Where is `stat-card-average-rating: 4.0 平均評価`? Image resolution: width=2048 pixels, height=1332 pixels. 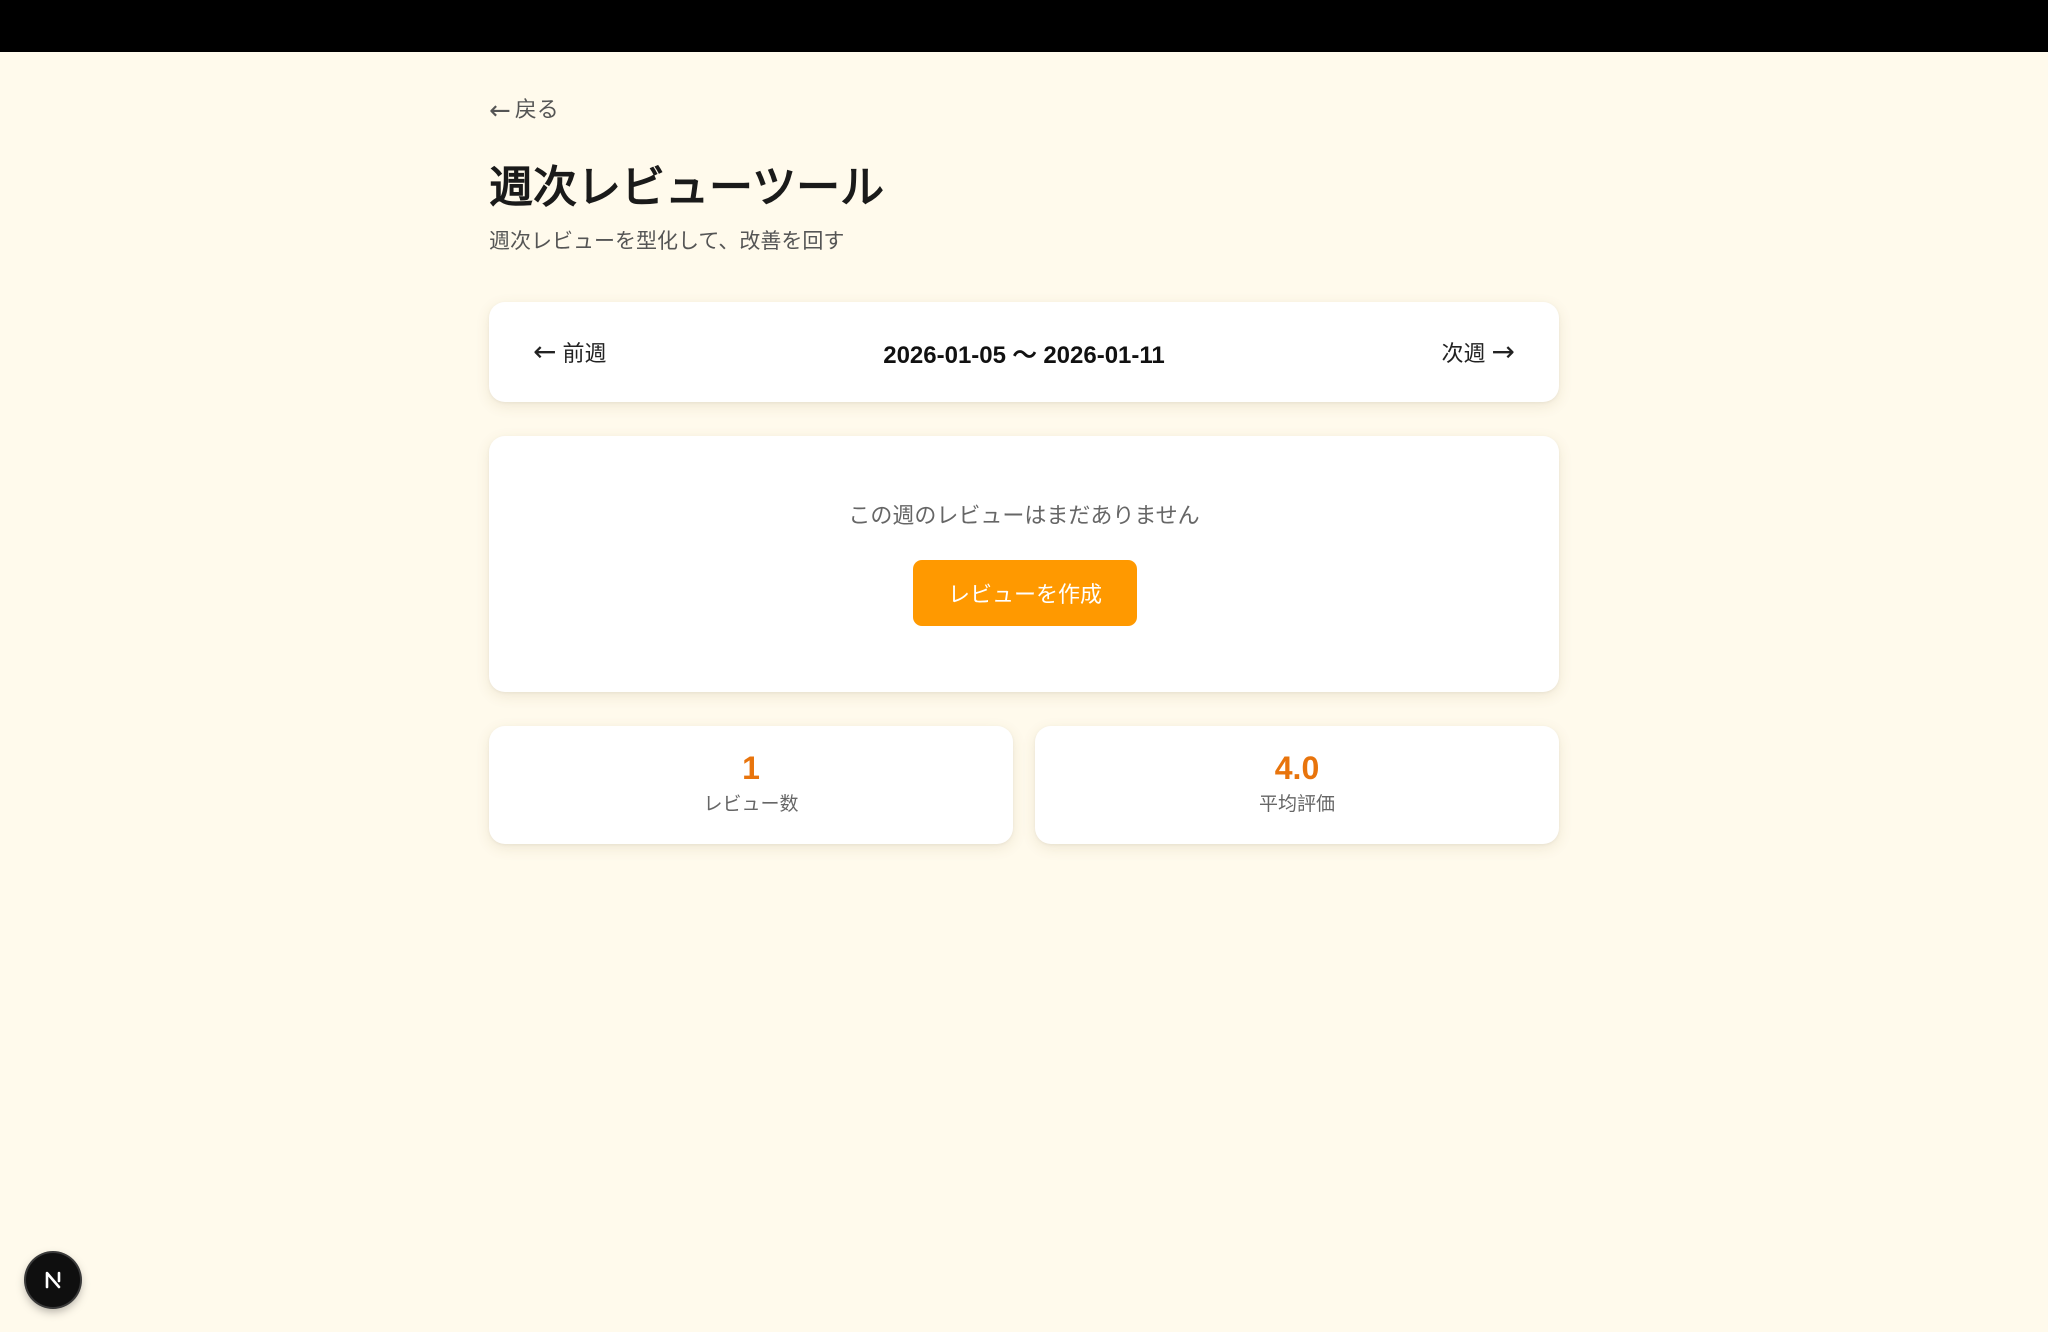
stat-card-average-rating: 4.0 平均評価 is located at coordinates (1297, 785).